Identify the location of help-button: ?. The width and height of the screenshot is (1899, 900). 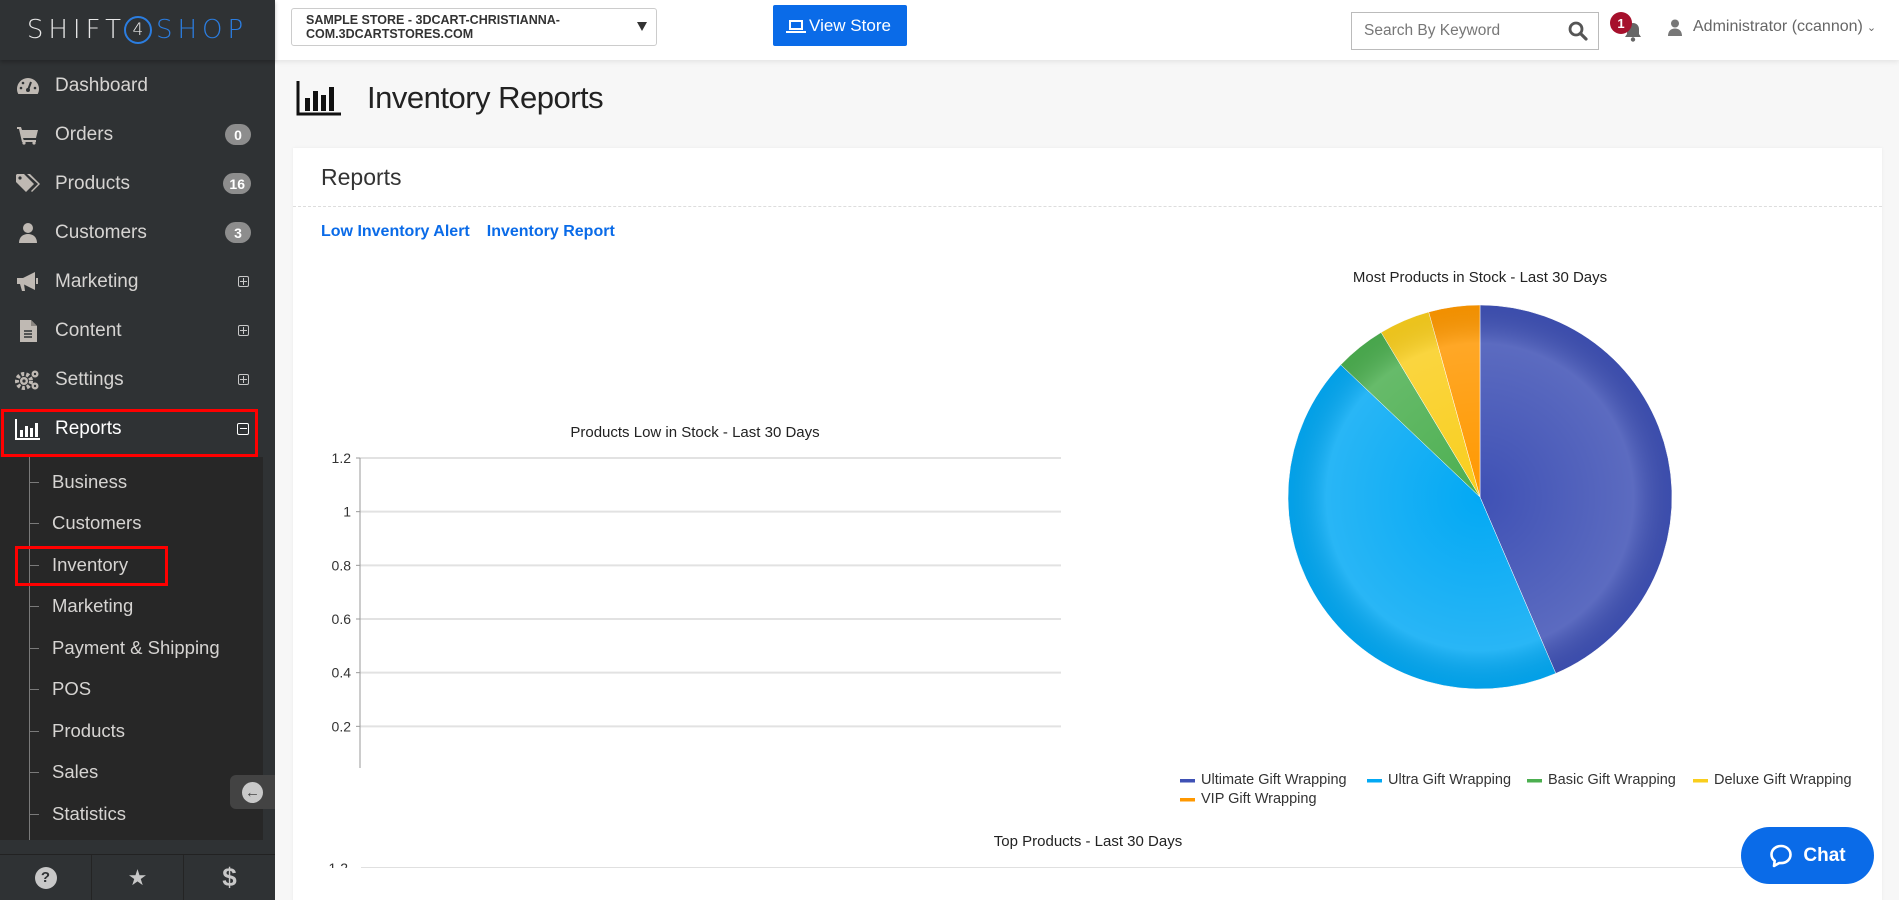
(46, 877).